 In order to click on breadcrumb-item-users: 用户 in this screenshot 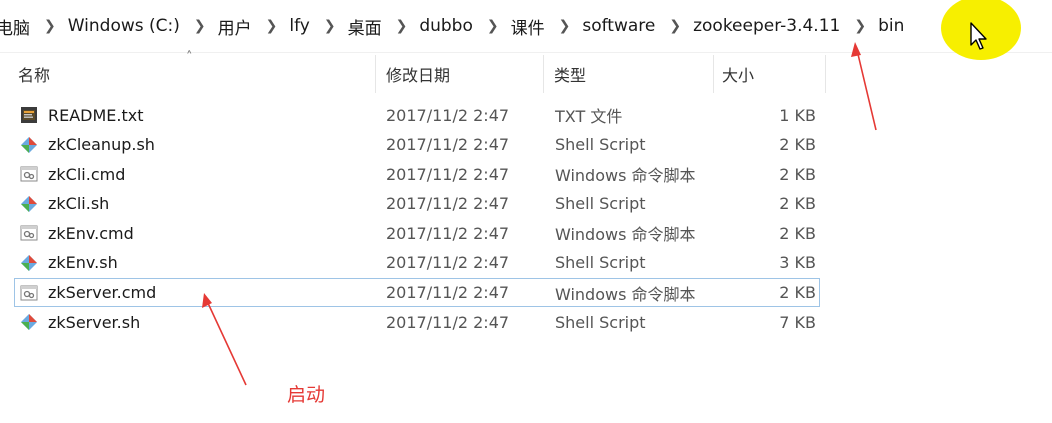, I will do `click(235, 26)`.